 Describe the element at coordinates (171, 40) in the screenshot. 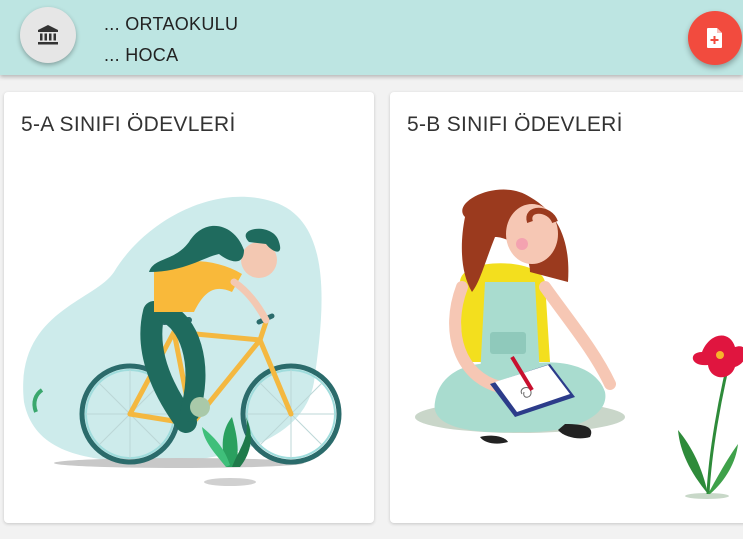

I see `appbar-titles: ... ORTAOKULU ... HOCA` at that location.